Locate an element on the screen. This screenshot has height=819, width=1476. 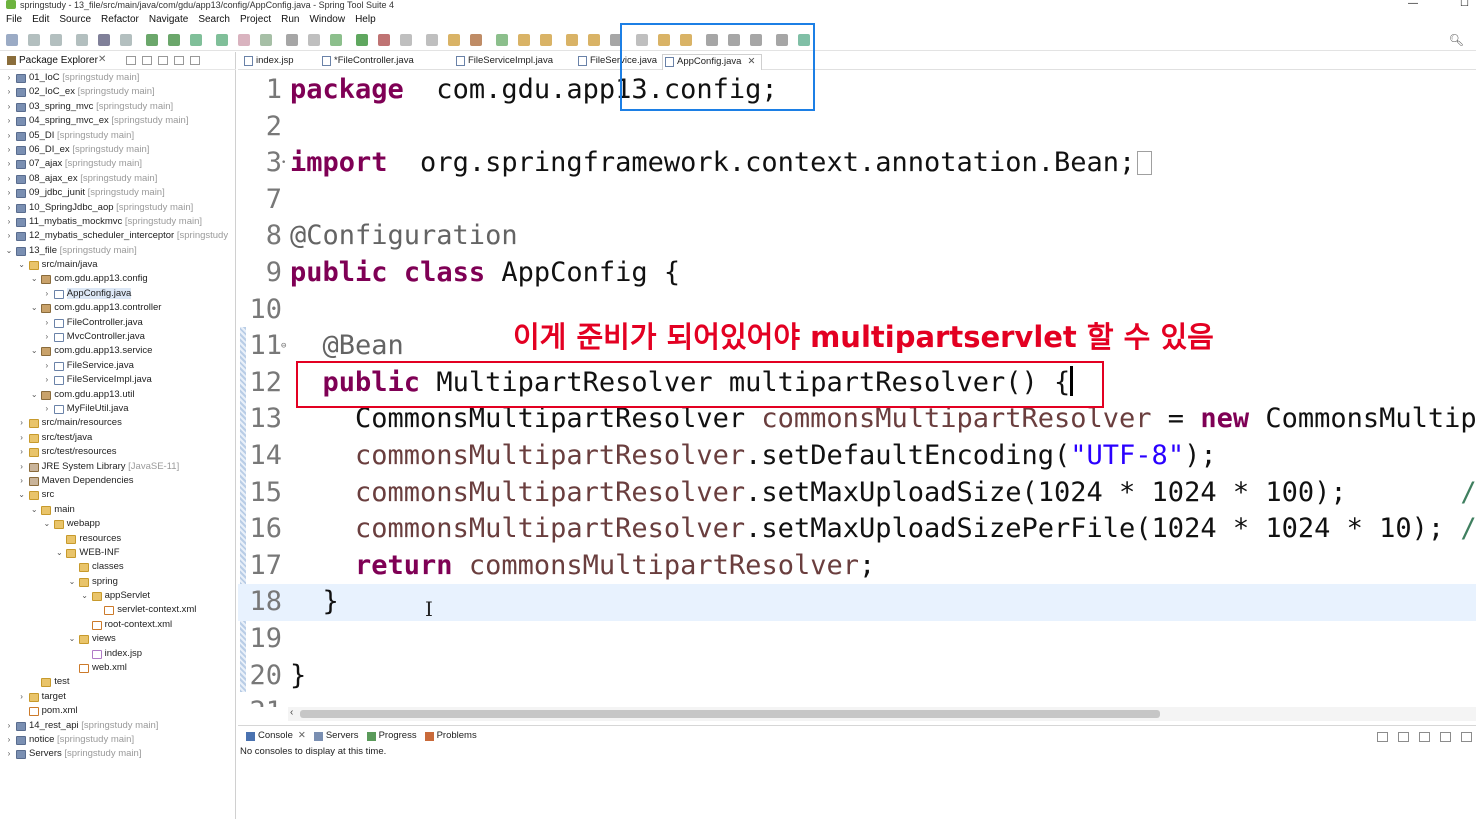
tree-item: ⌄ com.gdu.app13.service is located at coordinates (118, 351).